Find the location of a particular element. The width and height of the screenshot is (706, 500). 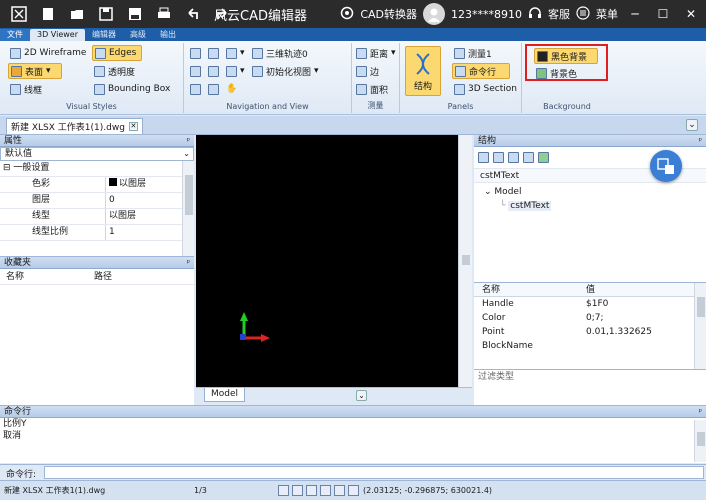

command-input is located at coordinates (374, 472).